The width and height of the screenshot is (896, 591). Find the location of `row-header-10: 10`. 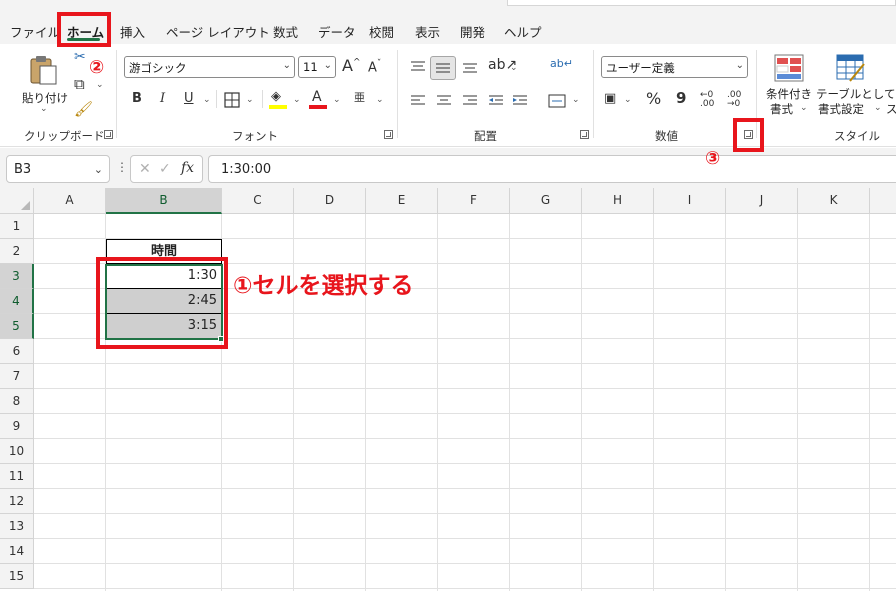

row-header-10: 10 is located at coordinates (17, 451).